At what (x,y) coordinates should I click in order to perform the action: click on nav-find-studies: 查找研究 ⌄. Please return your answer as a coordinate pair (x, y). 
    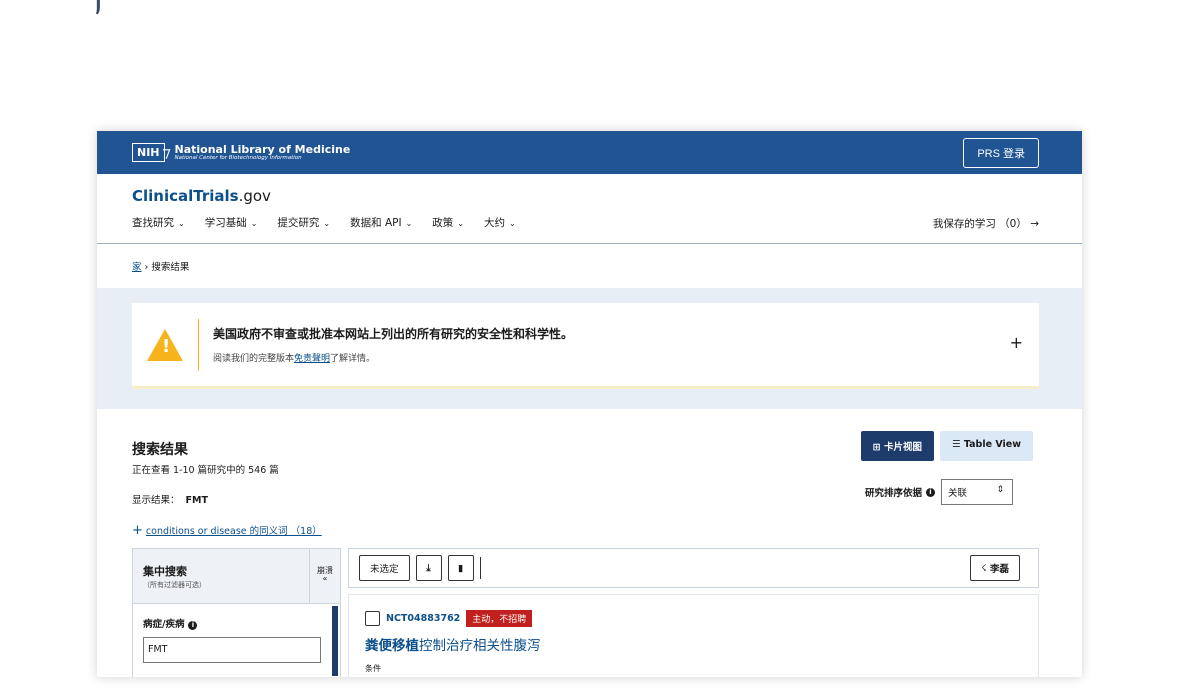
    Looking at the image, I should click on (158, 222).